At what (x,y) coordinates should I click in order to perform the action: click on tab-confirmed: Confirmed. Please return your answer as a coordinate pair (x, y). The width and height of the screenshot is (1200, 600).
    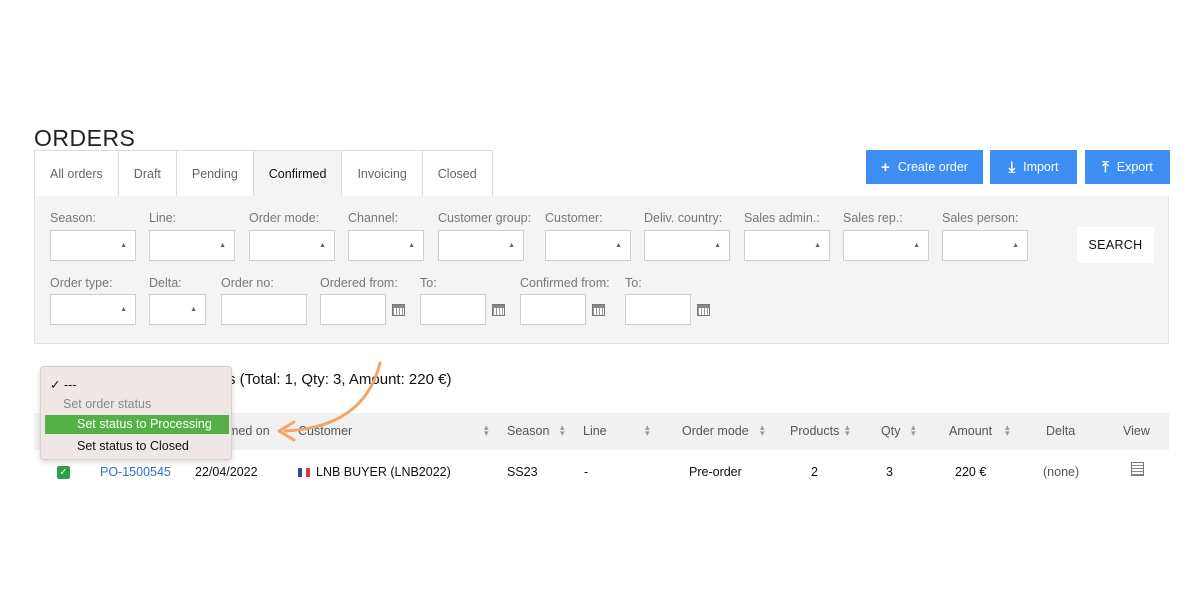
    Looking at the image, I should click on (297, 173).